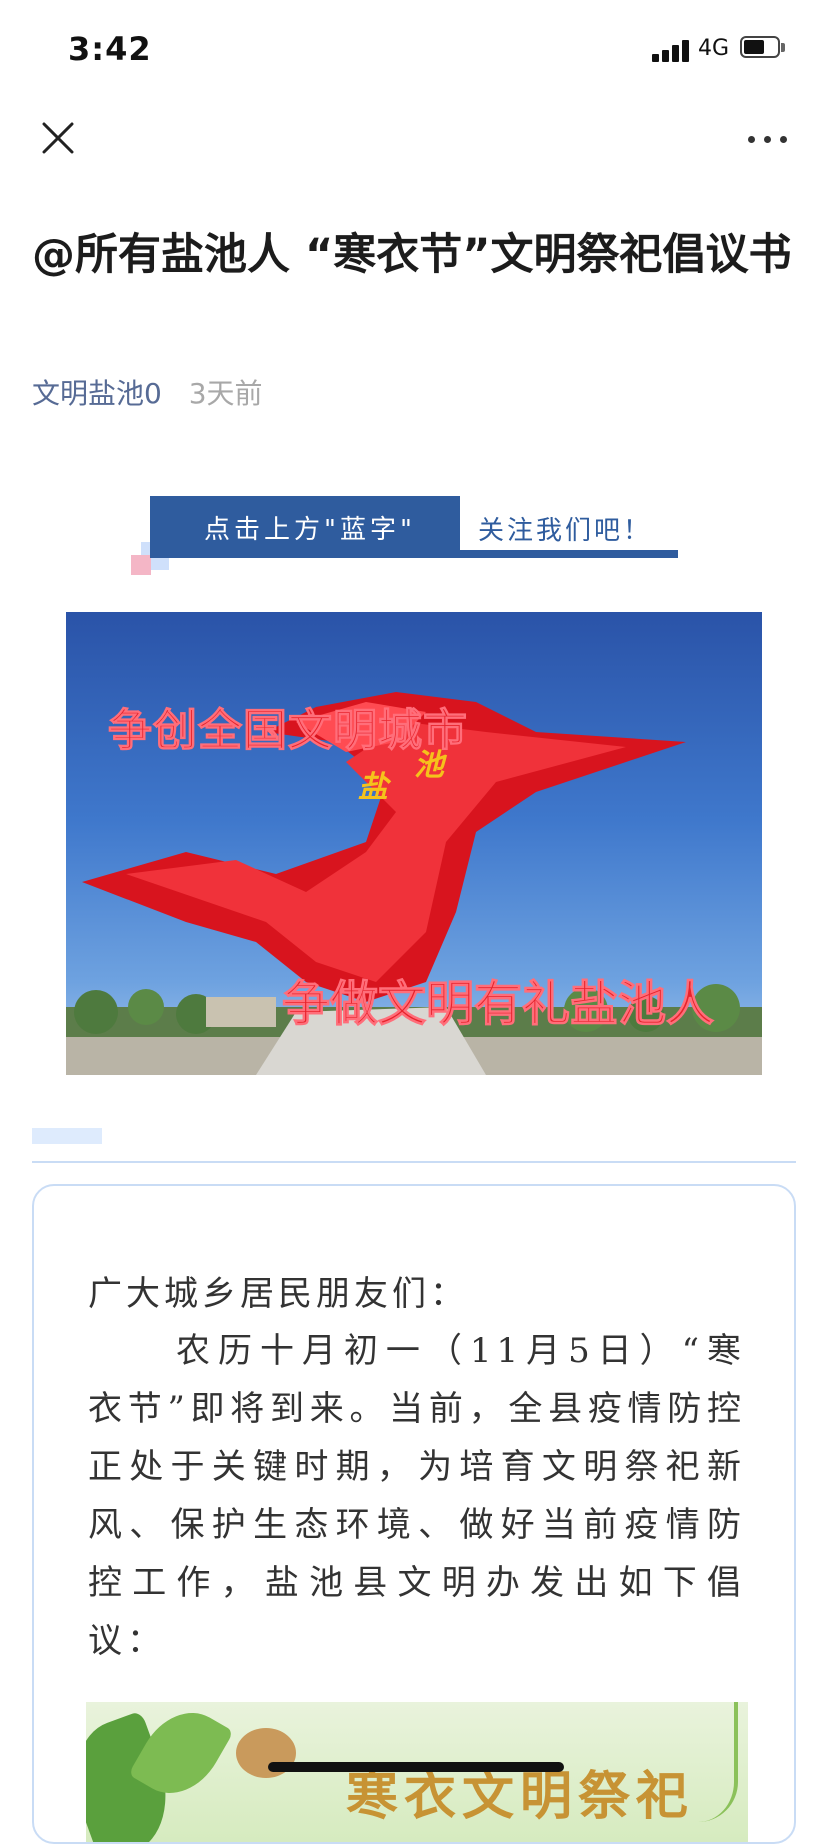 The width and height of the screenshot is (828, 1844). Describe the element at coordinates (414, 1162) in the screenshot. I see `section-divider` at that location.